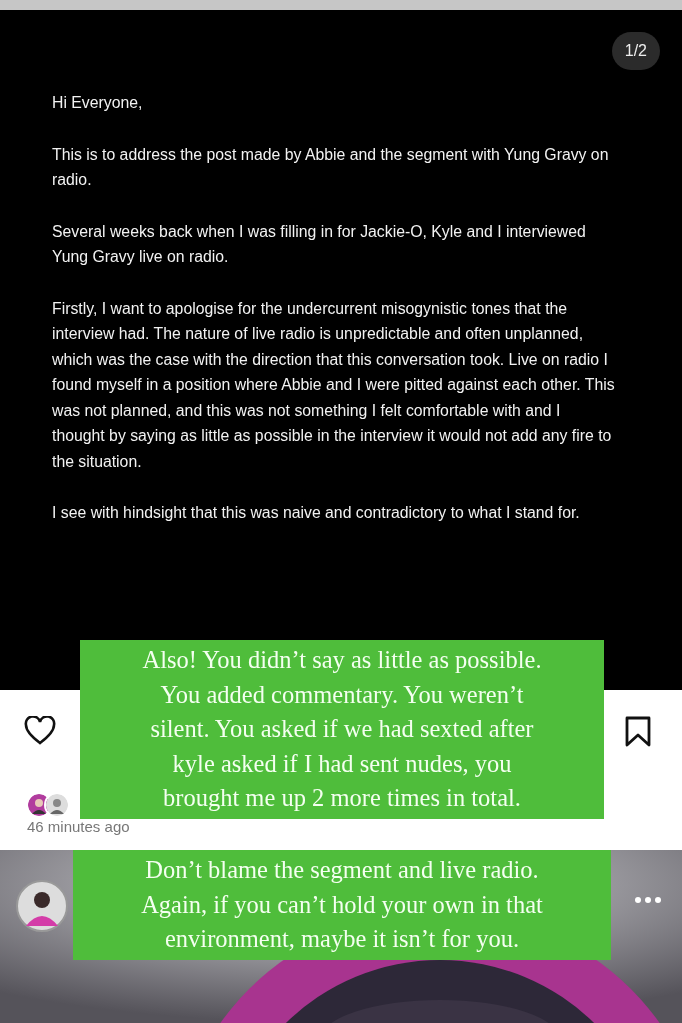 This screenshot has width=682, height=1023. What do you see at coordinates (98, 103) in the screenshot?
I see `post-paragraph: Hi Everyone,` at bounding box center [98, 103].